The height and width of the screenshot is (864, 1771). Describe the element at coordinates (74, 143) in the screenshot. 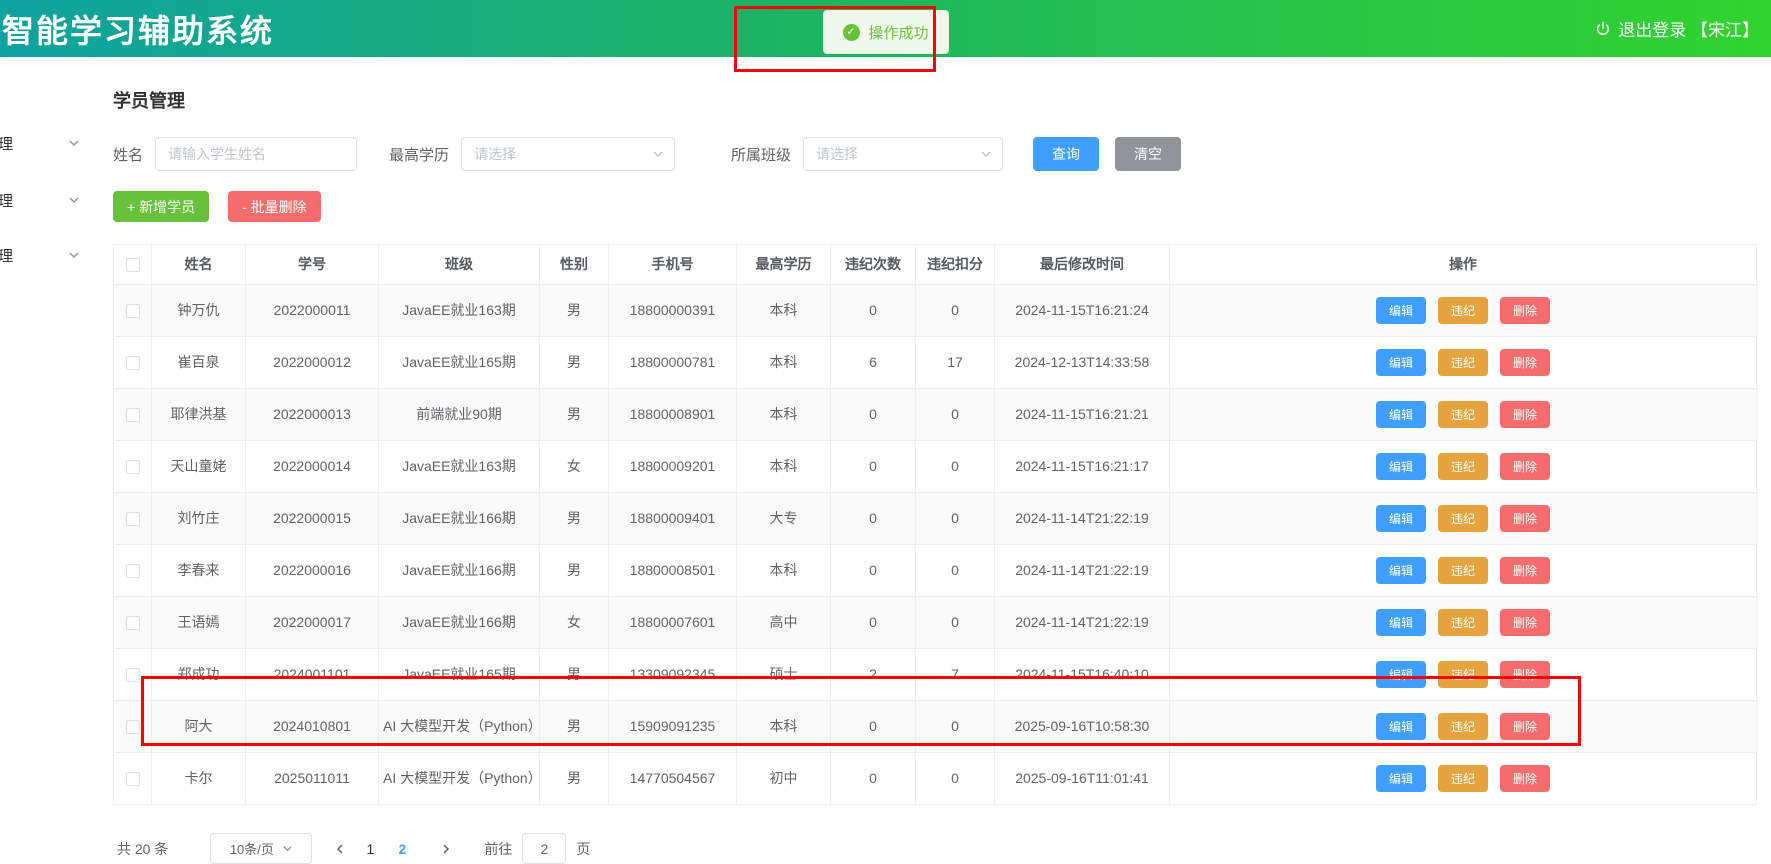

I see `chevron-down-icon` at that location.